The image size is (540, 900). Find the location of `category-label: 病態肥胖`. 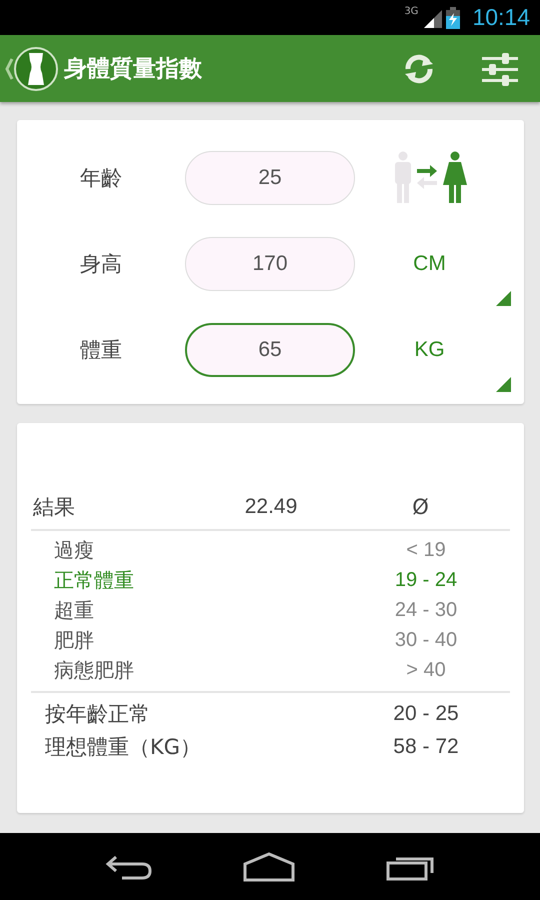

category-label: 病態肥胖 is located at coordinates (94, 670).